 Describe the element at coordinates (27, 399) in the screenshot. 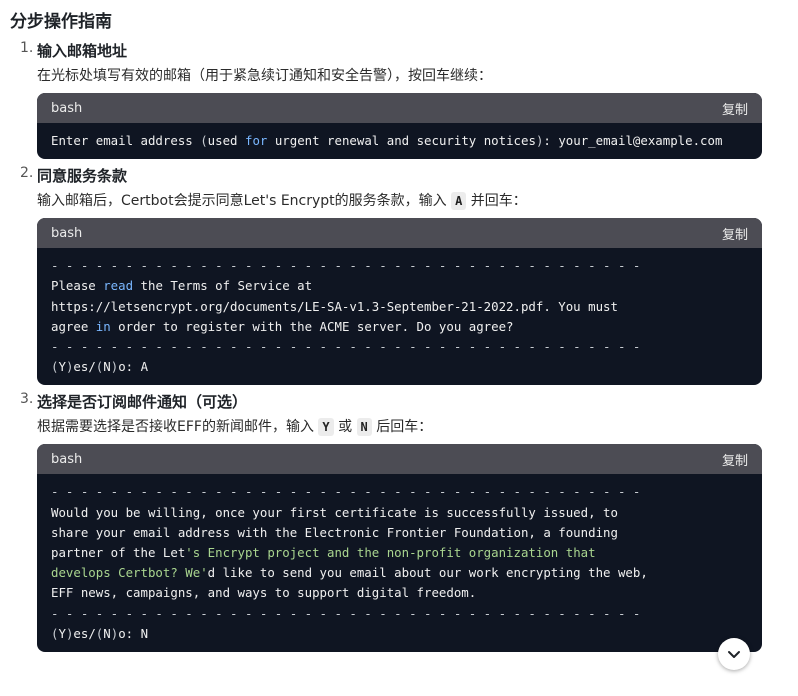

I see `step-number: 3.` at that location.